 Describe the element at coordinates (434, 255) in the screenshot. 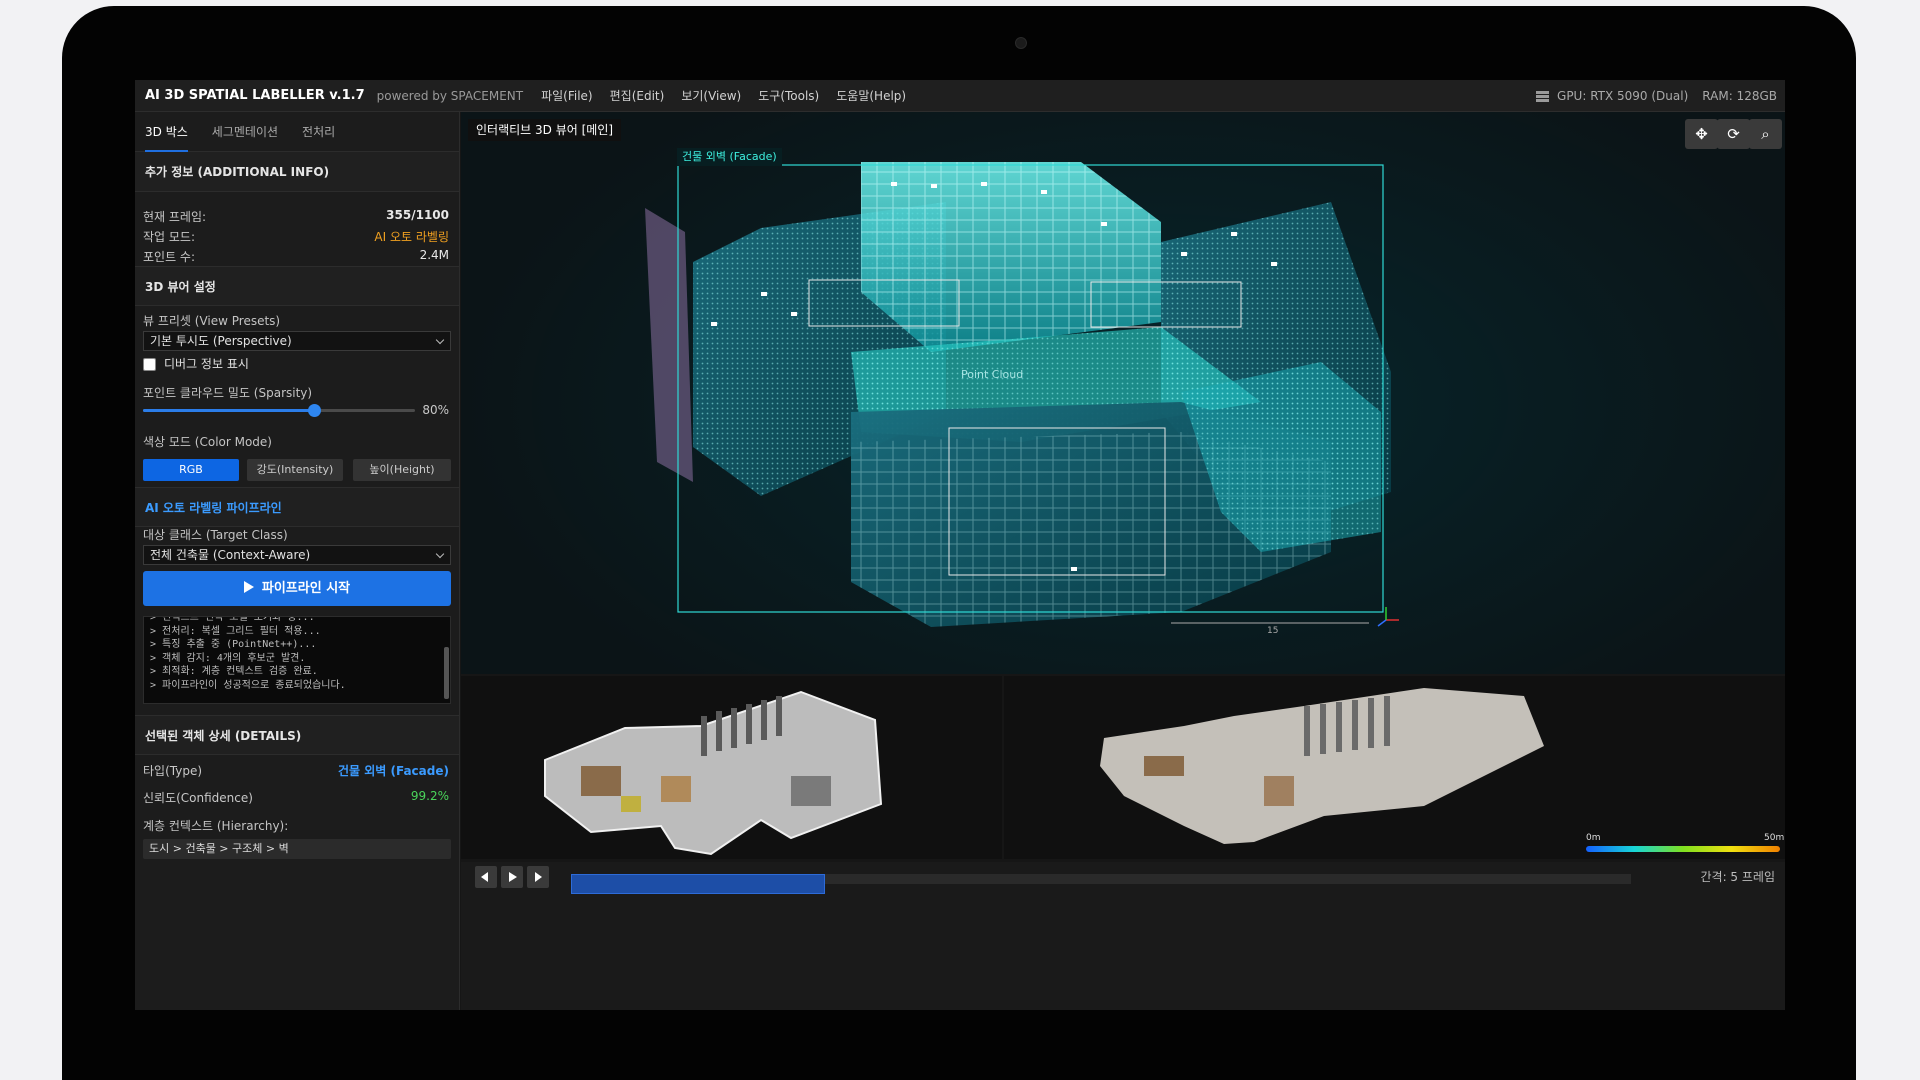

I see `points-value: 2.4M` at that location.